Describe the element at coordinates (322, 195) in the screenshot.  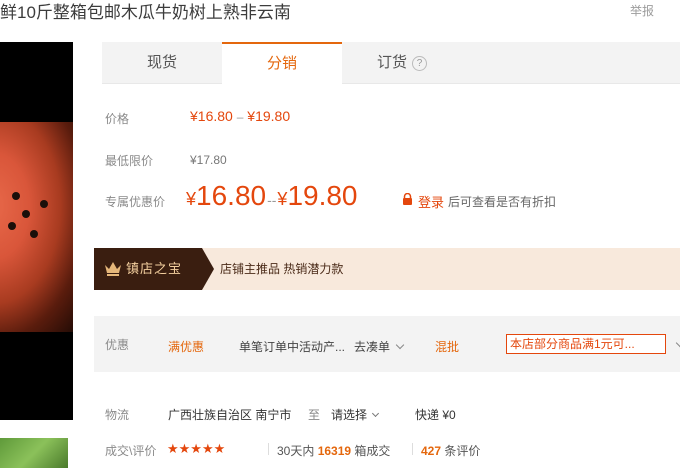
I see `special-price-high: 19.80` at that location.